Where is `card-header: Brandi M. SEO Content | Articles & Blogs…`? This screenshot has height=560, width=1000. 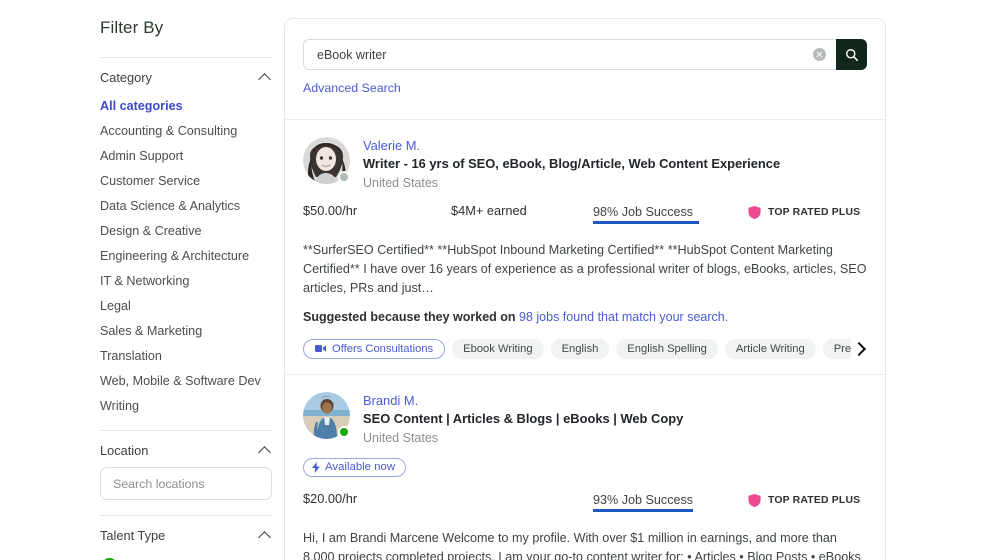 card-header: Brandi M. SEO Content | Articles & Blogs… is located at coordinates (585, 418).